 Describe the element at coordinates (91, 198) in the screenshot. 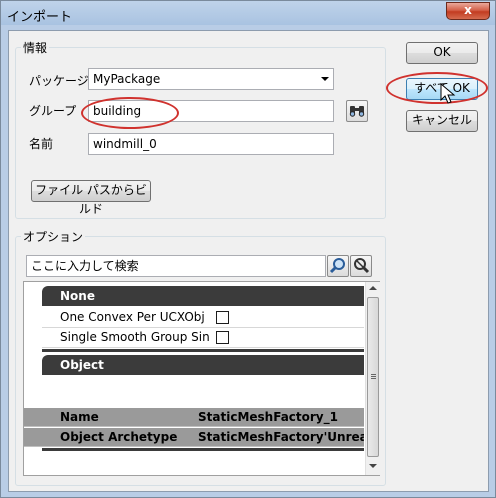

I see `build-from-path-button: ファイル パスからビルド` at that location.